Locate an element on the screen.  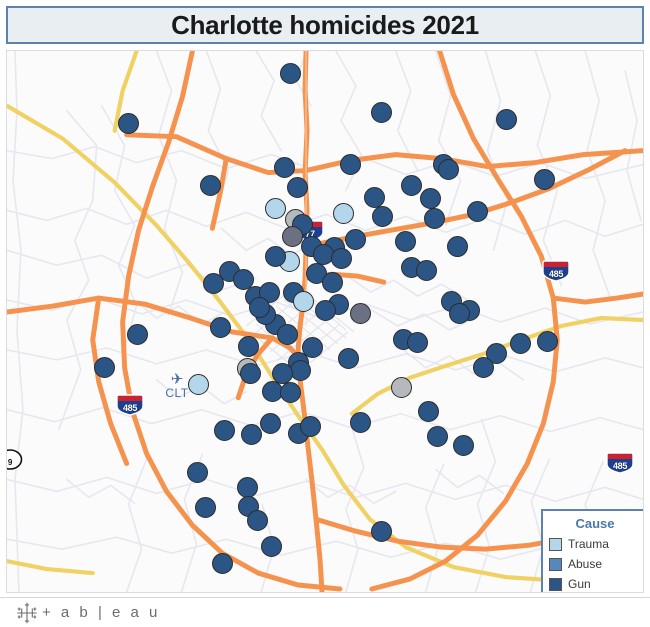
legend-title: Cause is located at coordinates (595, 523).